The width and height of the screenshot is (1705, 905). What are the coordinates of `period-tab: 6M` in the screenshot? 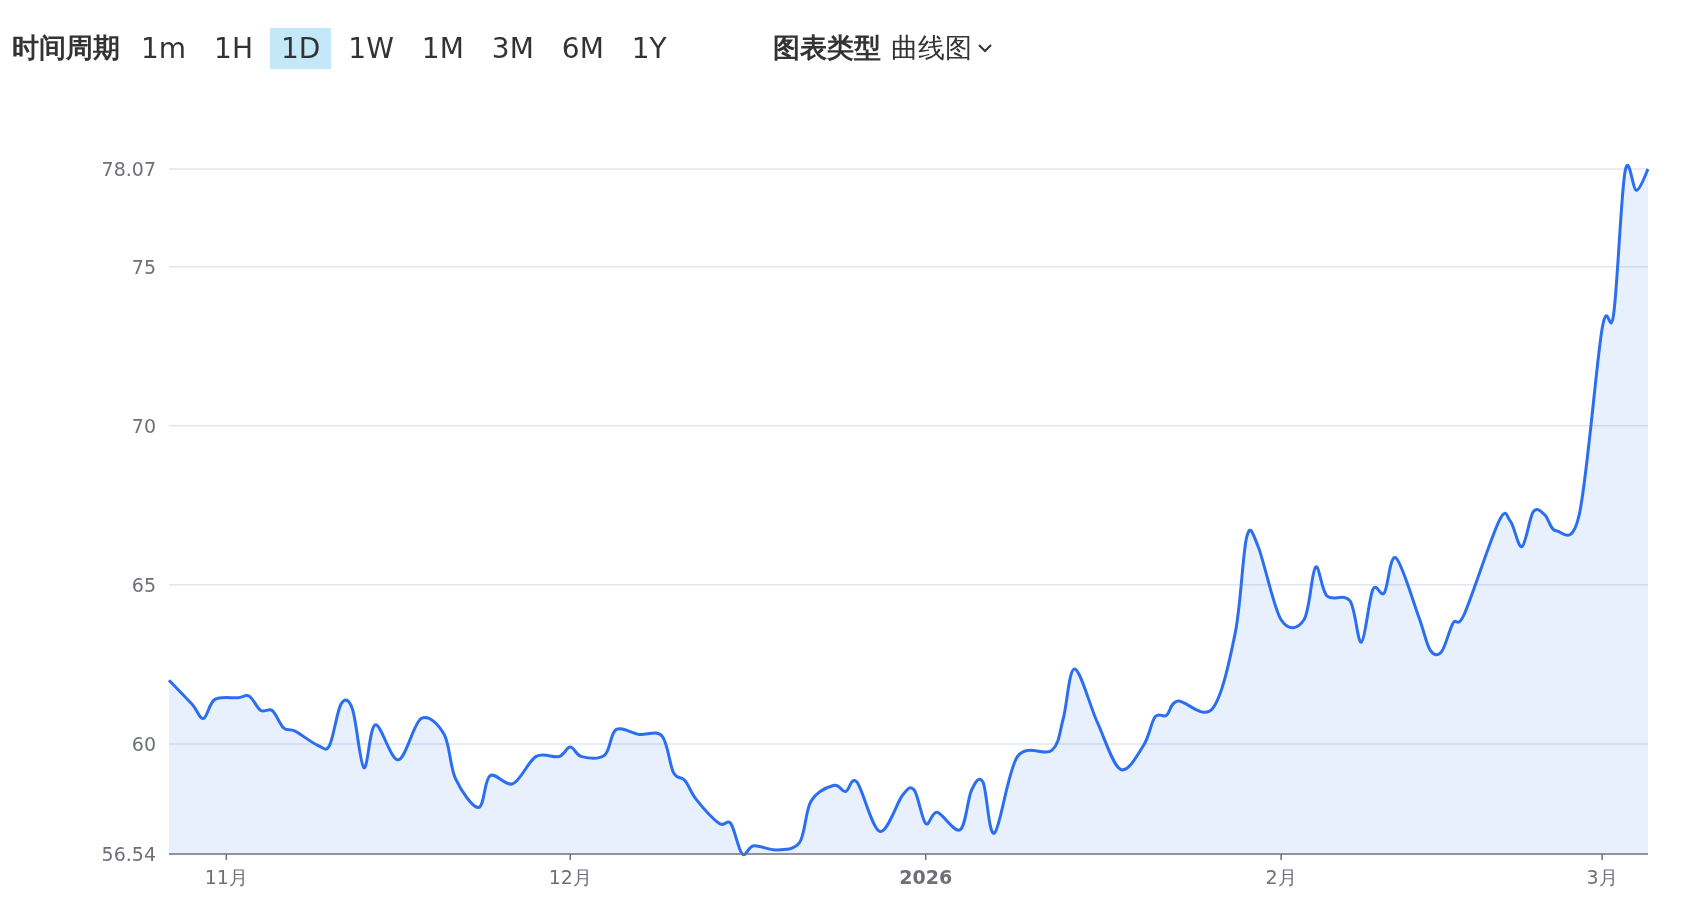 It's located at (582, 48).